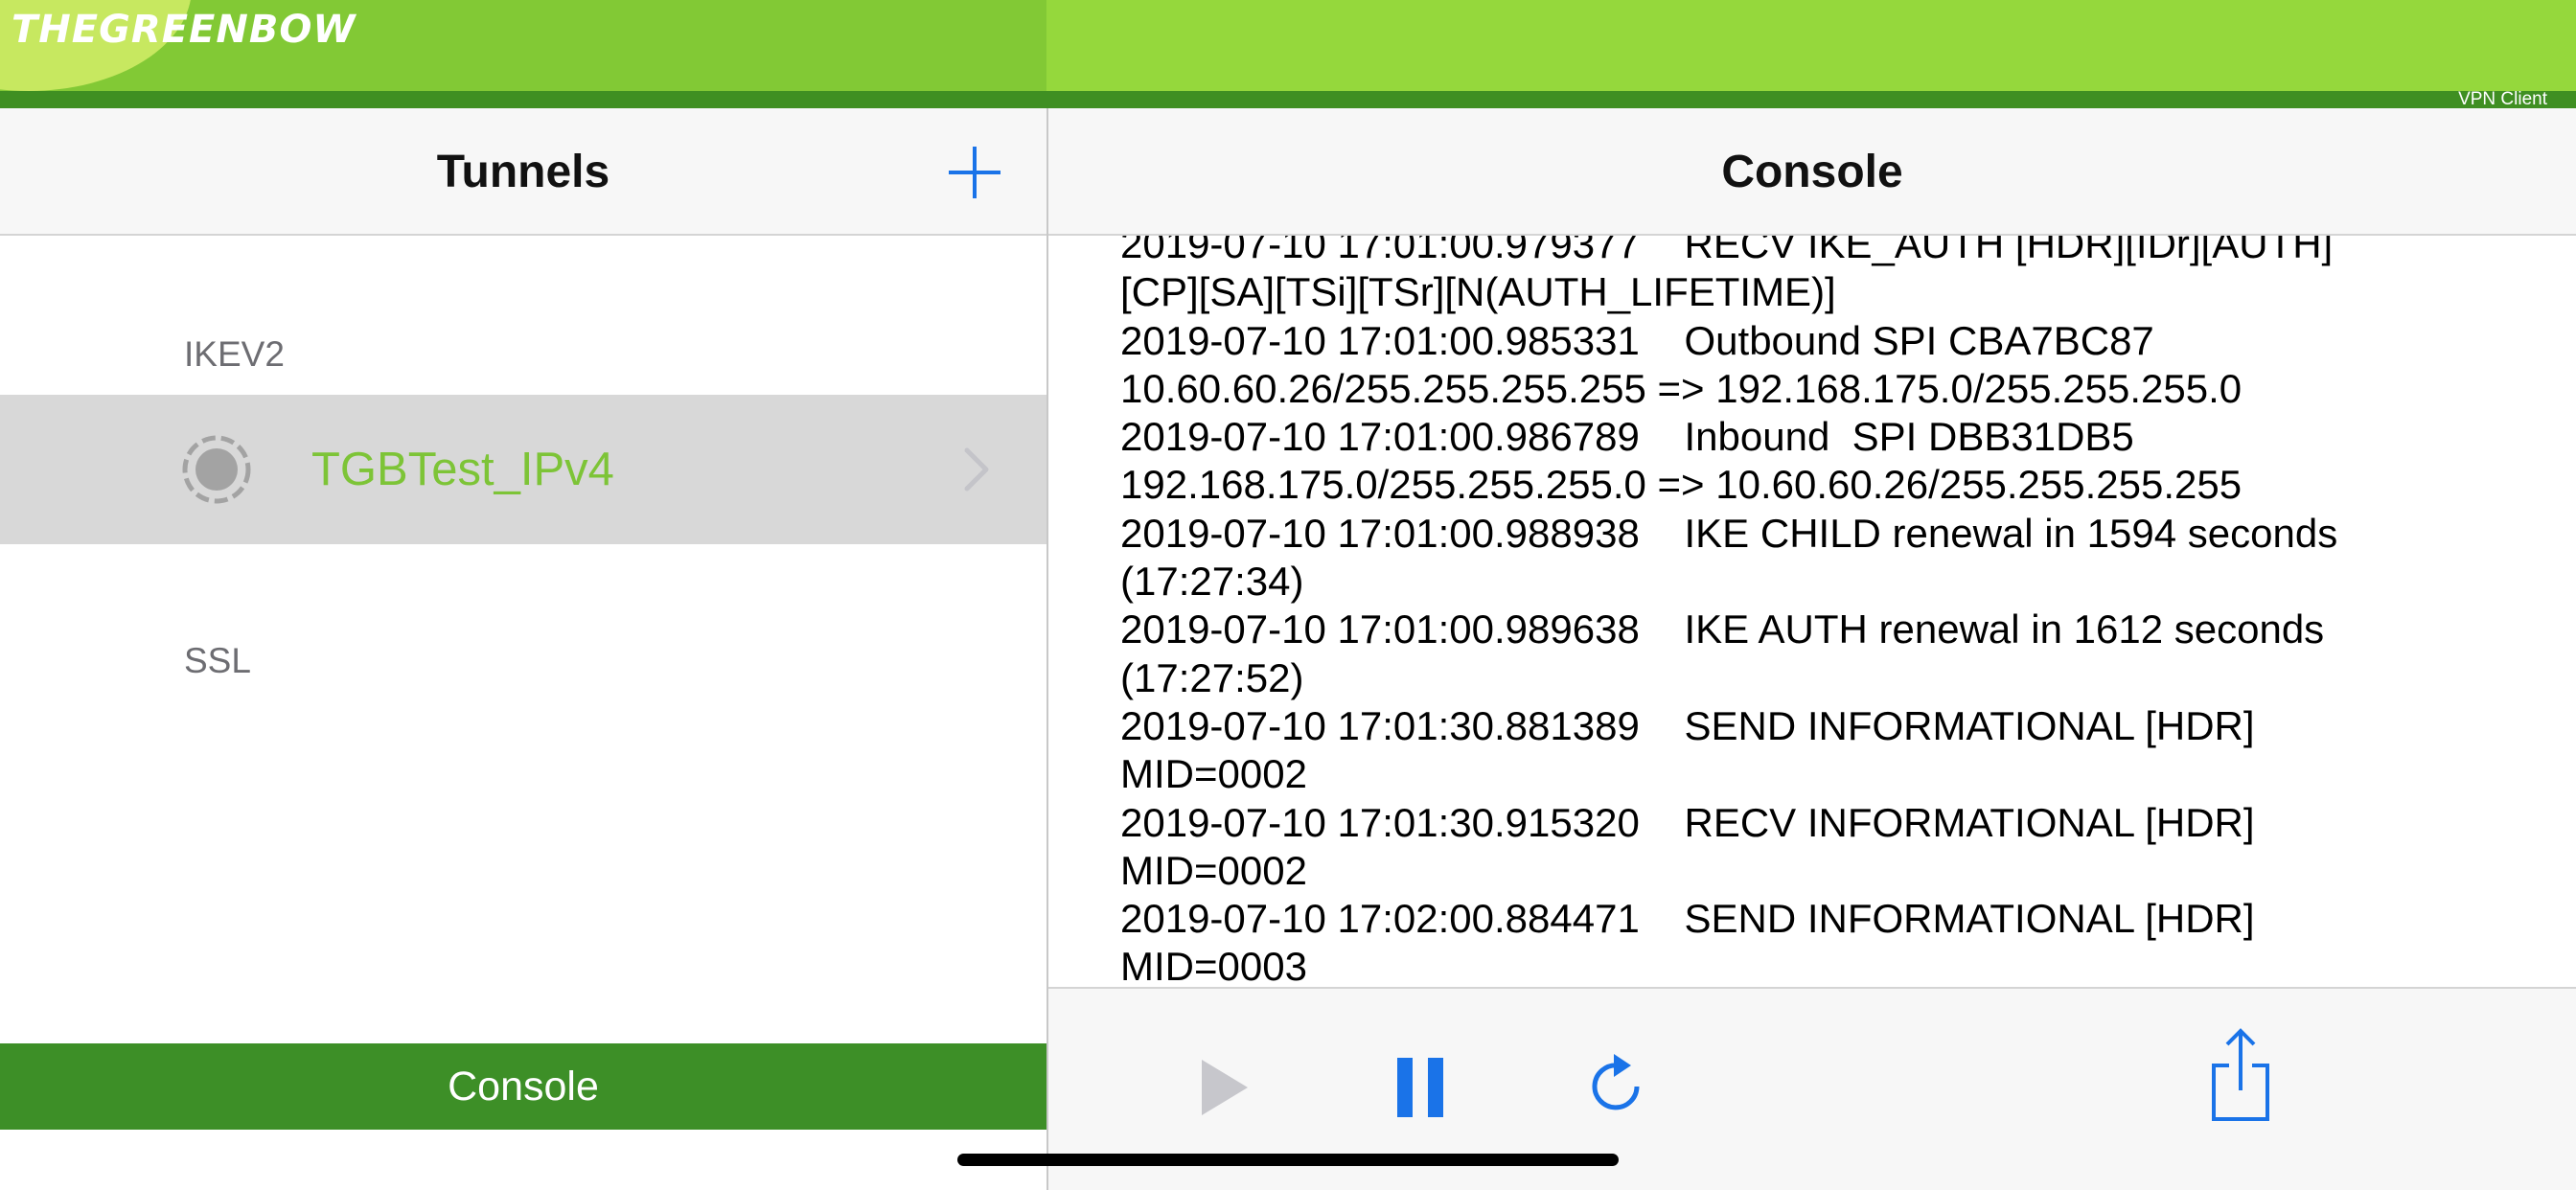  What do you see at coordinates (2502, 99) in the screenshot?
I see `brand-tagline: VPN Client` at bounding box center [2502, 99].